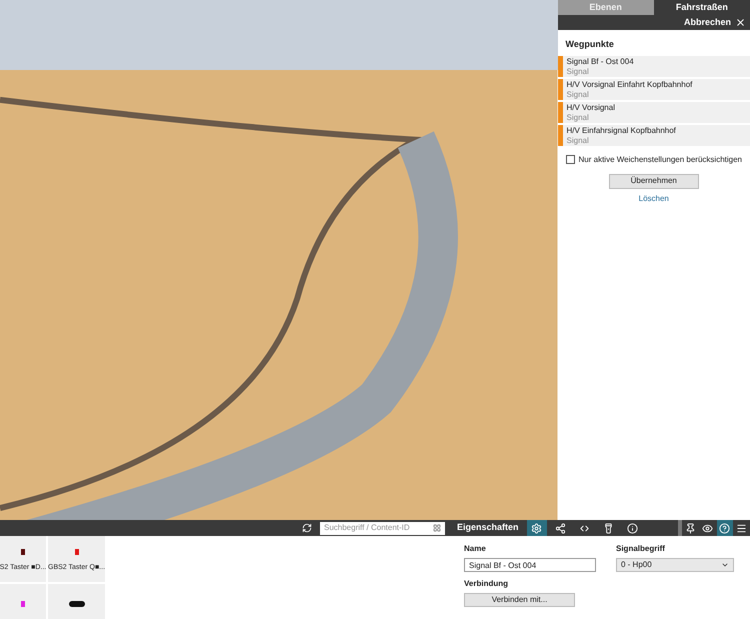  Describe the element at coordinates (653, 181) in the screenshot. I see `apply-button: Übernehmen` at that location.